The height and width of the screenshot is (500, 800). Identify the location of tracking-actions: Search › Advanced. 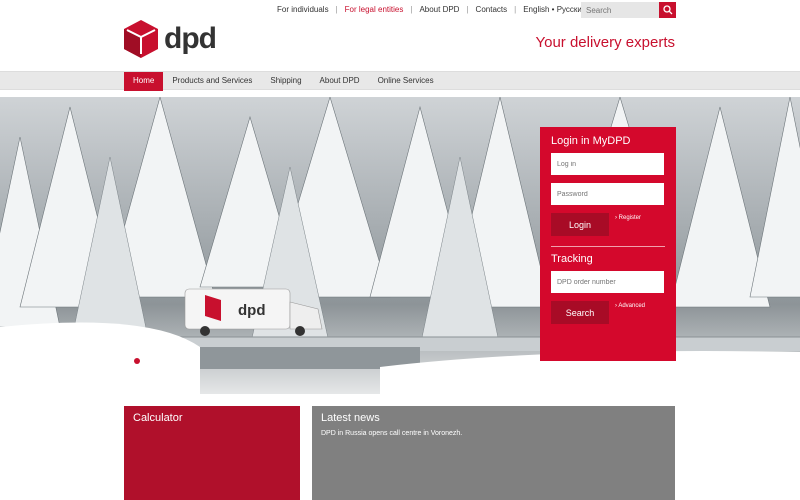
(608, 312).